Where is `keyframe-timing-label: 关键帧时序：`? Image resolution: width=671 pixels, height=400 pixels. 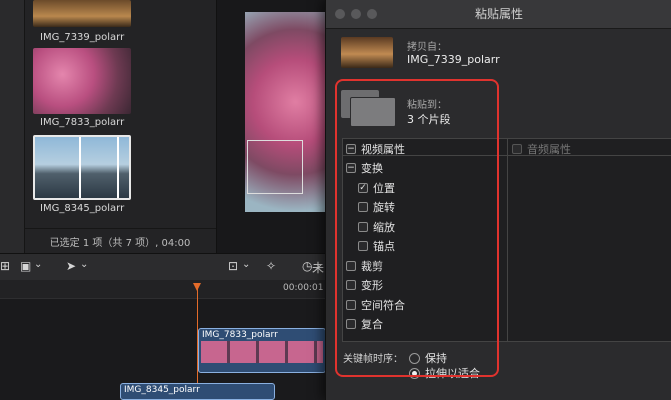
keyframe-timing-label: 关键帧时序： is located at coordinates (373, 359).